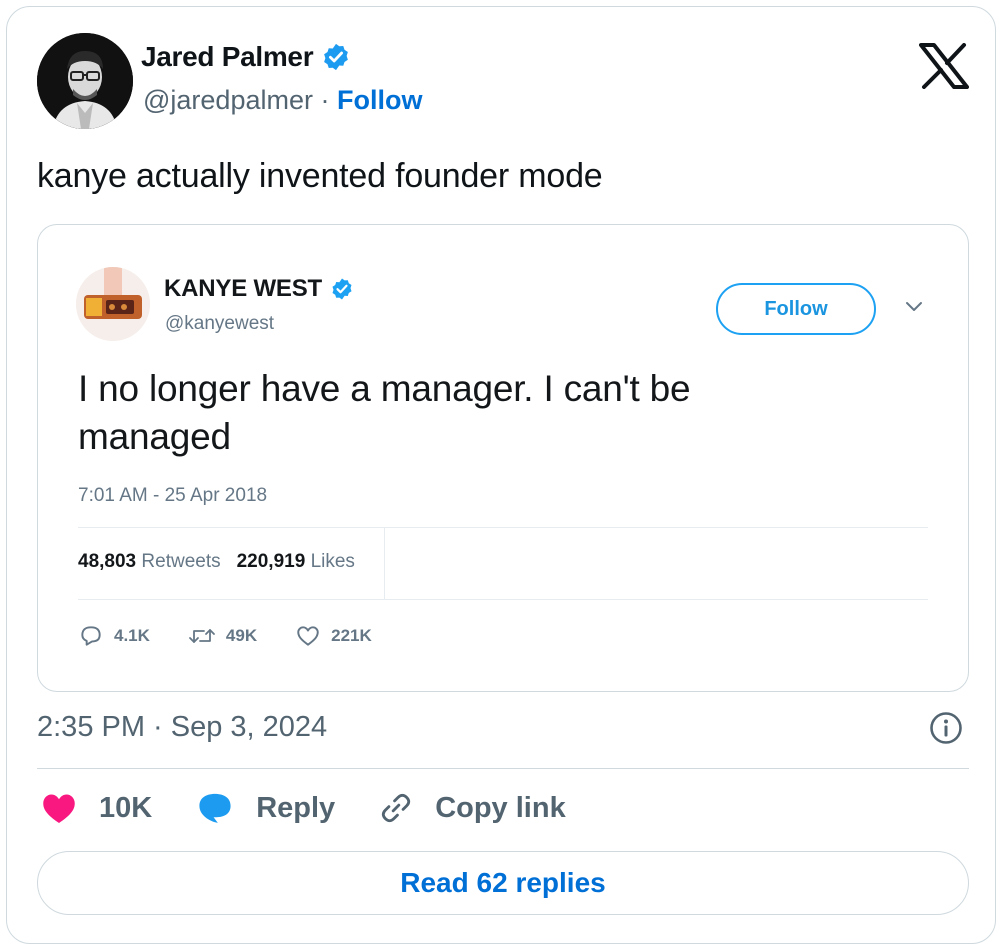  Describe the element at coordinates (500, 807) in the screenshot. I see `copy-link-label: Copy link` at that location.